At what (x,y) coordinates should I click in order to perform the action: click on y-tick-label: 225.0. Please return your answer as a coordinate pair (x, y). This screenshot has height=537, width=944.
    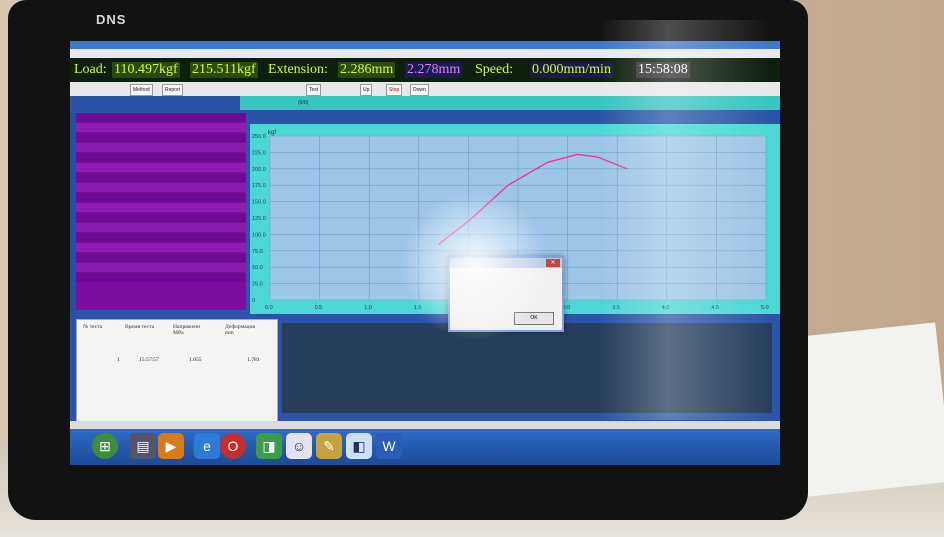
    Looking at the image, I should click on (259, 153).